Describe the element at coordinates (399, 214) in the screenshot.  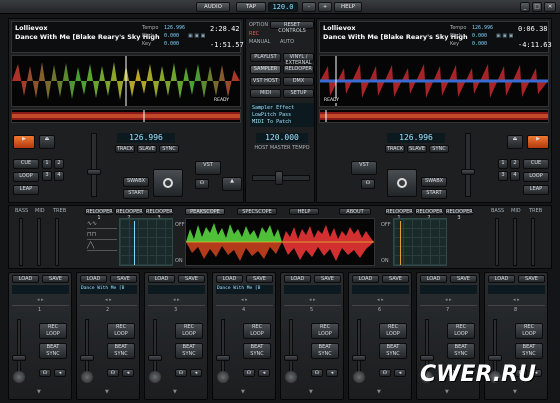
I see `right-relooper-1-tab: RELOOPER 1` at that location.